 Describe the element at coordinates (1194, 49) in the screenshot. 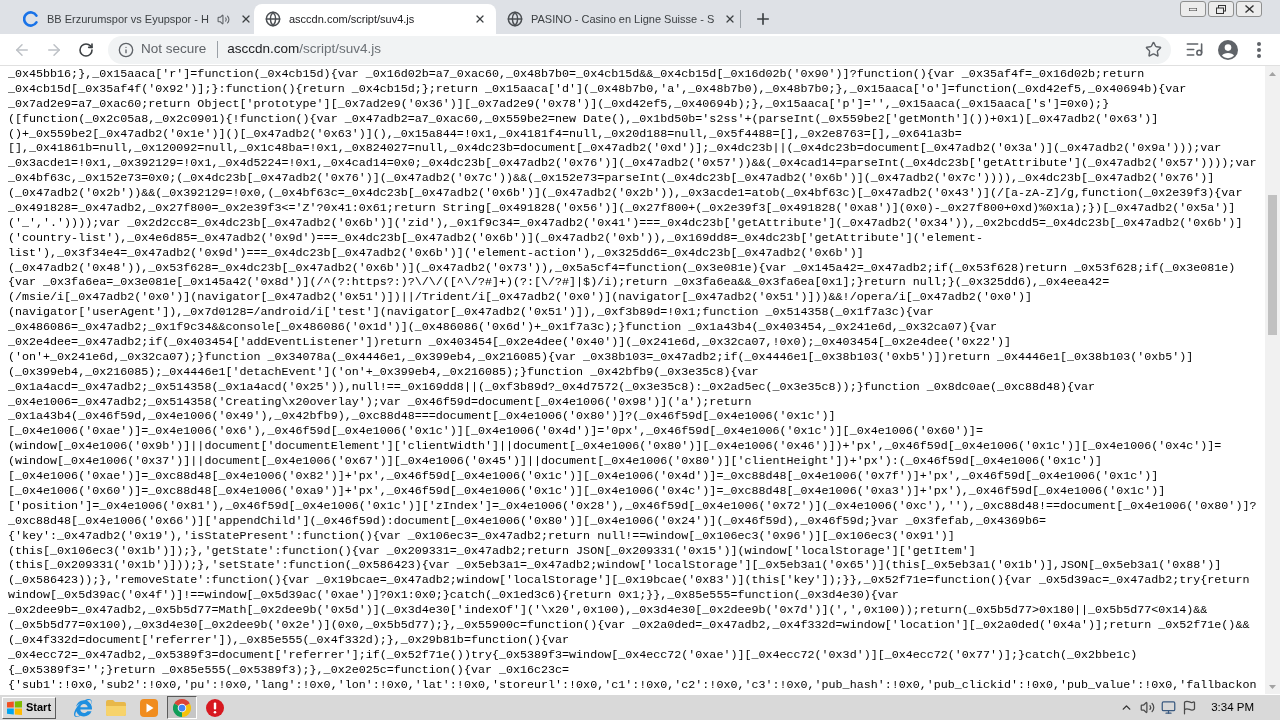

I see `playlist-icon` at that location.